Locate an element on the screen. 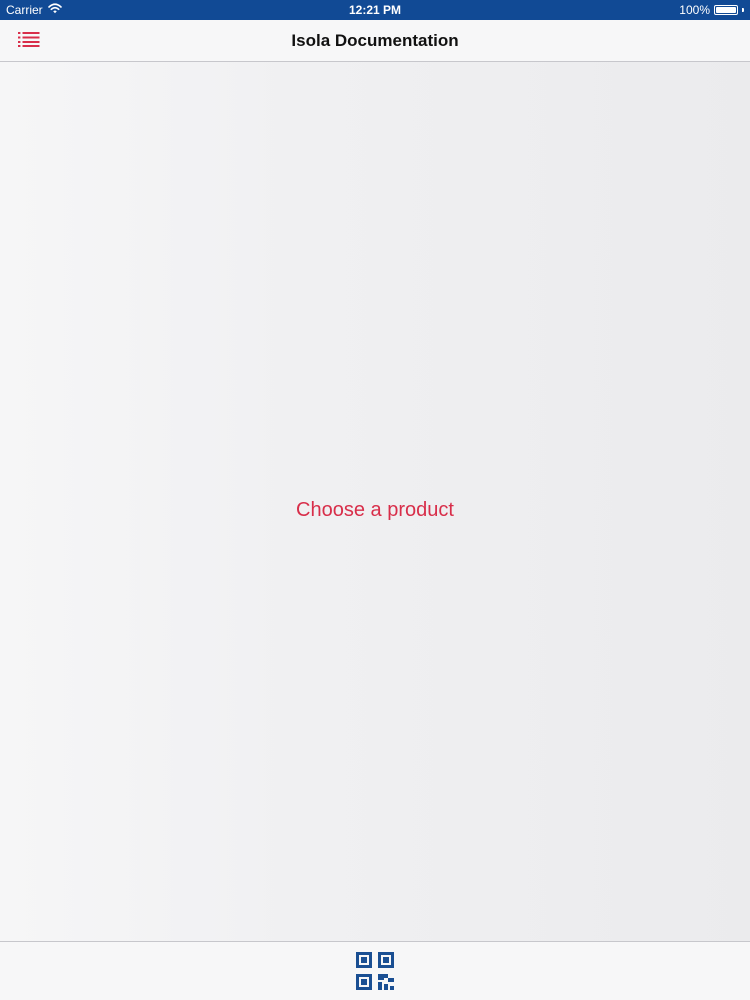  qr-scan-button is located at coordinates (375, 971).